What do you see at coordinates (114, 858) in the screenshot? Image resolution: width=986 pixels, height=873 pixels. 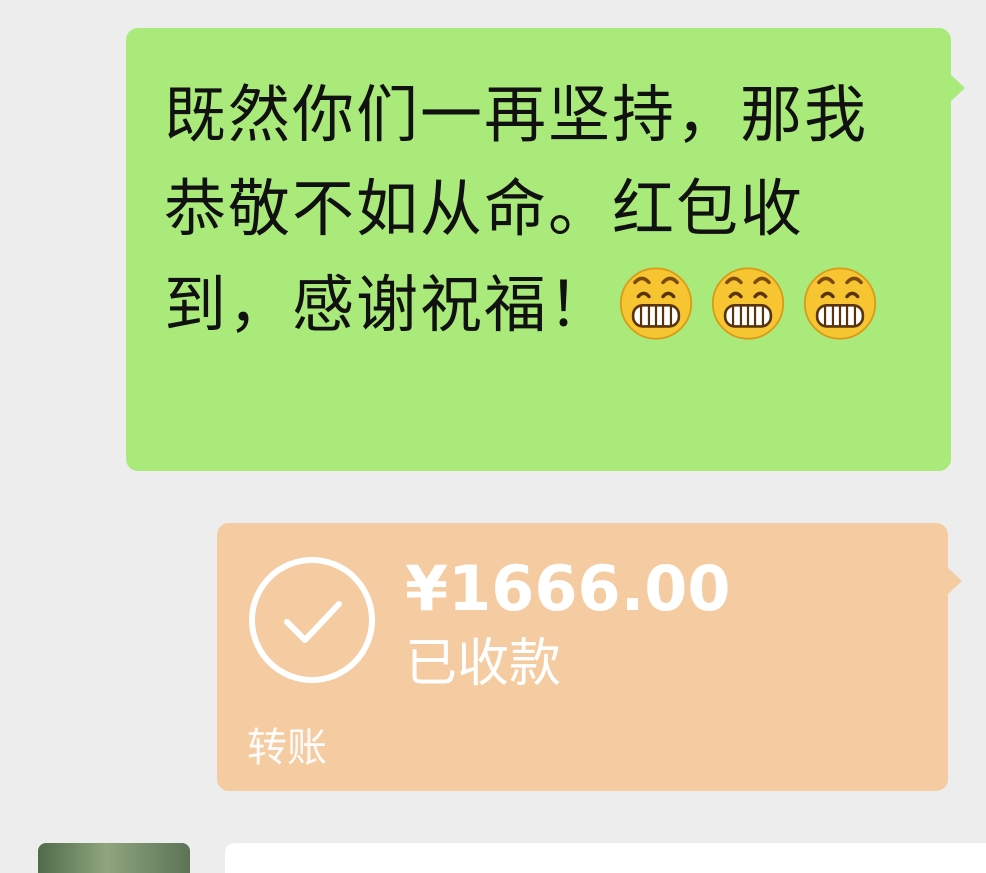 I see `avatar` at bounding box center [114, 858].